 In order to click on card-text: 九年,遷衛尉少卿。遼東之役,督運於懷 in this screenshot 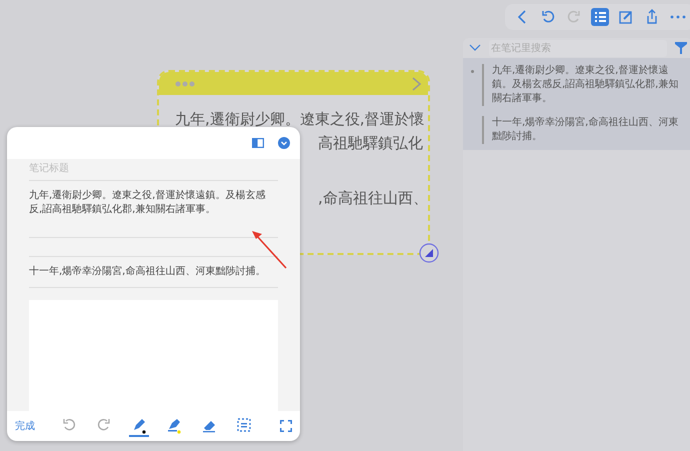, I will do `click(300, 119)`.